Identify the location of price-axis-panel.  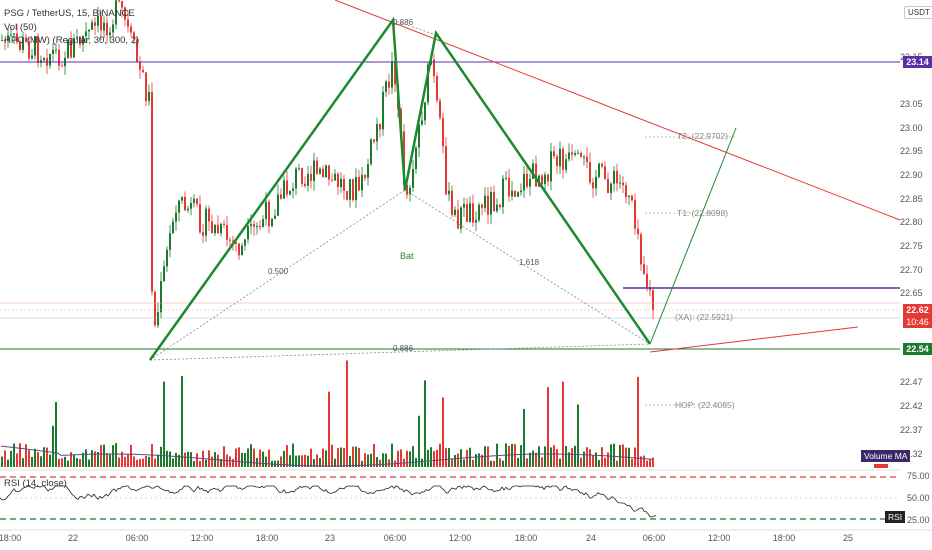
(916, 275).